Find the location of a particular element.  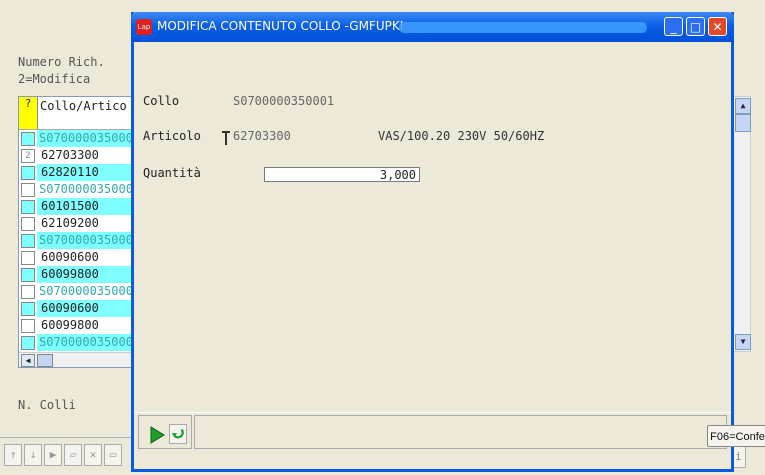

table-row: 2 62703300 is located at coordinates (77, 155).